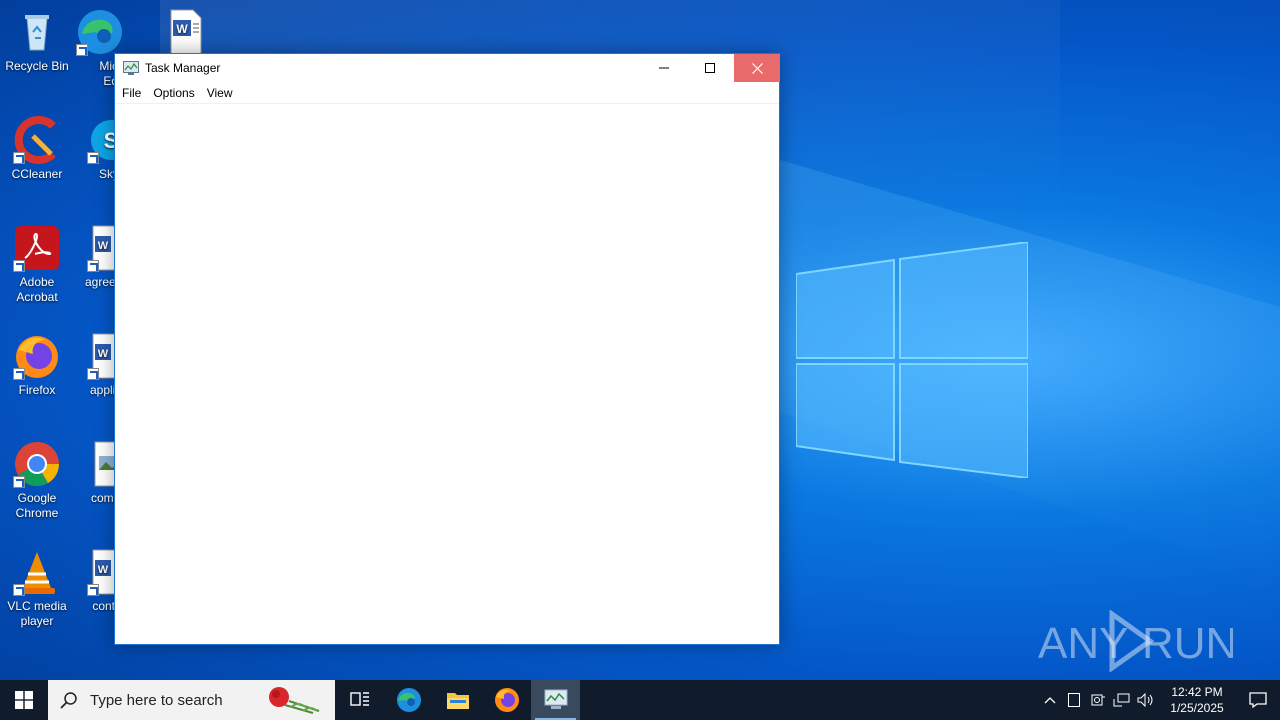 The height and width of the screenshot is (720, 1280). What do you see at coordinates (131, 93) in the screenshot?
I see `menu-file: File` at bounding box center [131, 93].